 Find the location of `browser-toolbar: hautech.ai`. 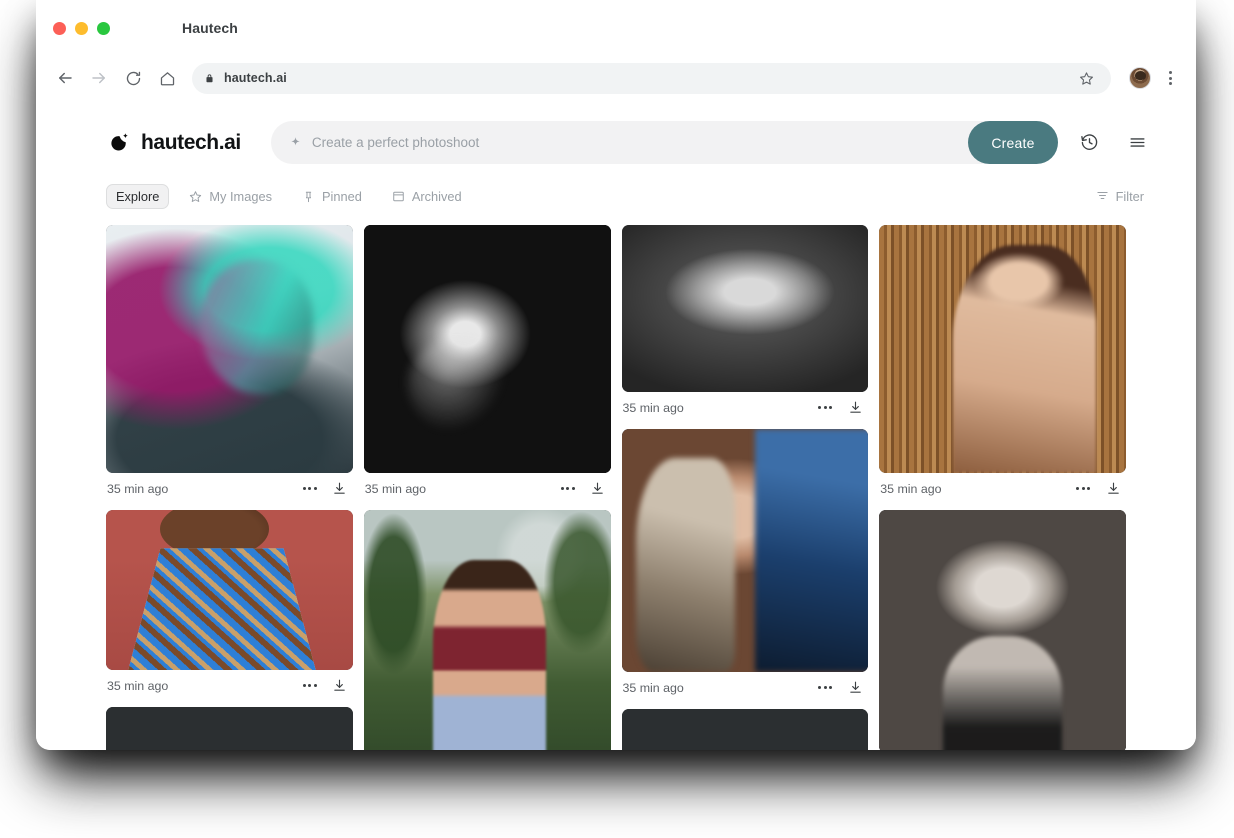

browser-toolbar: hautech.ai is located at coordinates (616, 78).